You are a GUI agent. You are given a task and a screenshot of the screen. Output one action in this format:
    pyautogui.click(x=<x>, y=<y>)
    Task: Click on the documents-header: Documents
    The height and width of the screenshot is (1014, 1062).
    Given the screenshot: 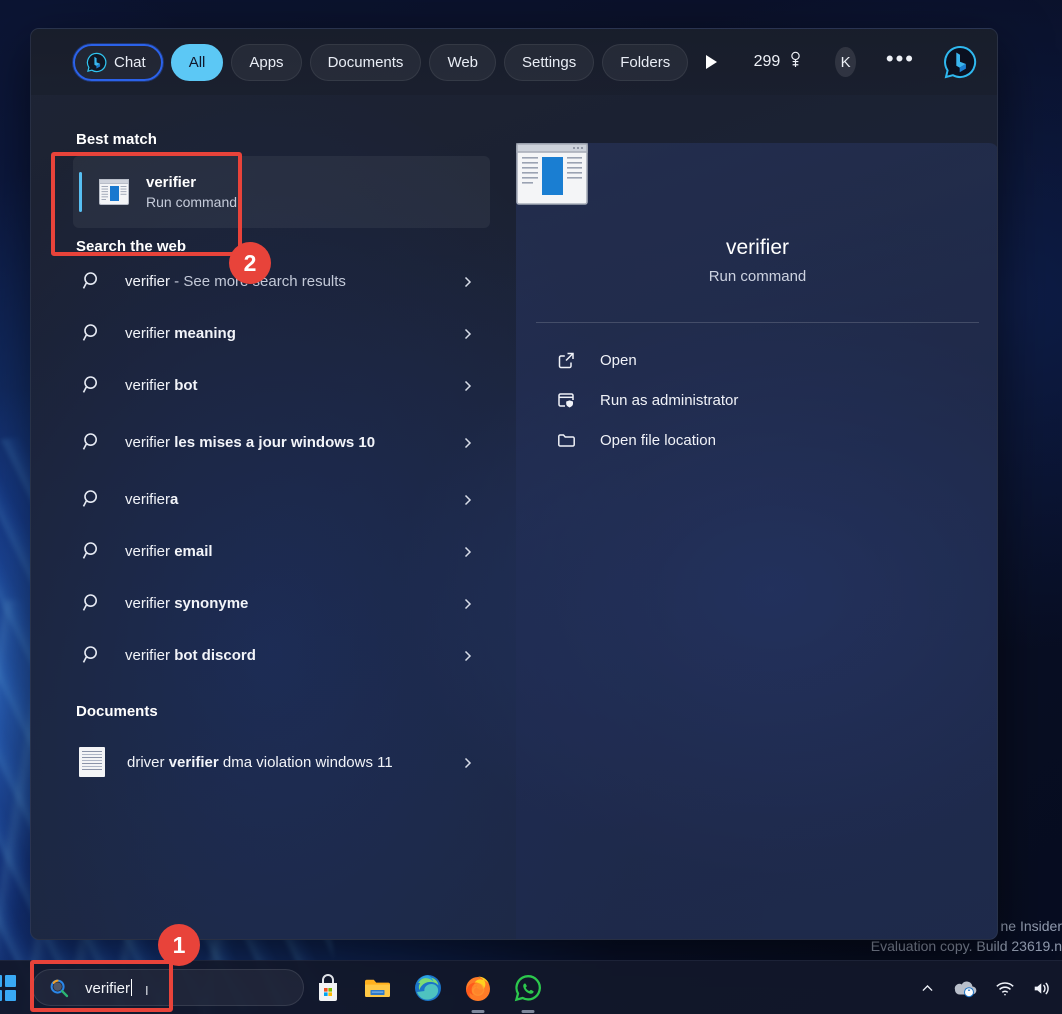 What is the action you would take?
    pyautogui.click(x=117, y=711)
    